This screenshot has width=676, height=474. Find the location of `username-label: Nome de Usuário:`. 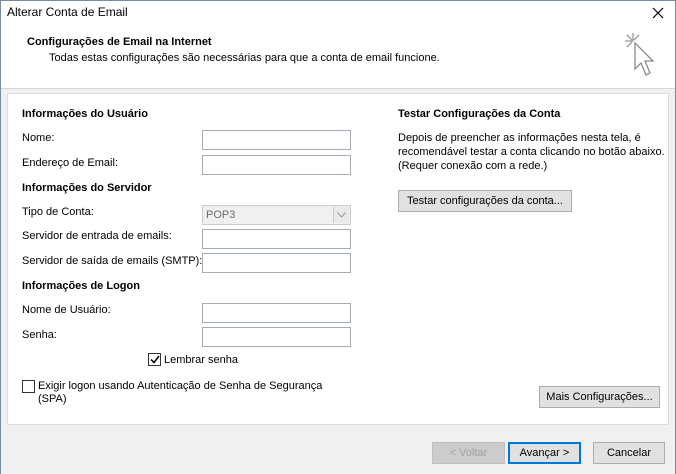

username-label: Nome de Usuário: is located at coordinates (66, 310).